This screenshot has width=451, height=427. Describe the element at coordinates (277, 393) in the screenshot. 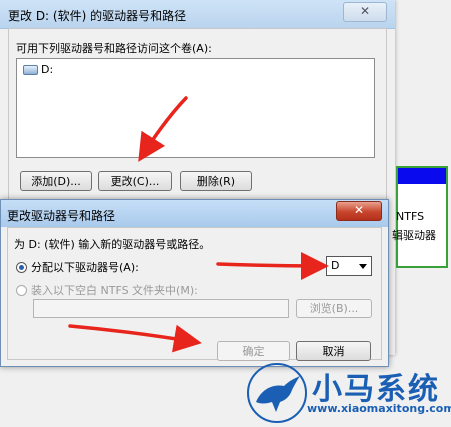

I see `horse-logo-icon` at that location.